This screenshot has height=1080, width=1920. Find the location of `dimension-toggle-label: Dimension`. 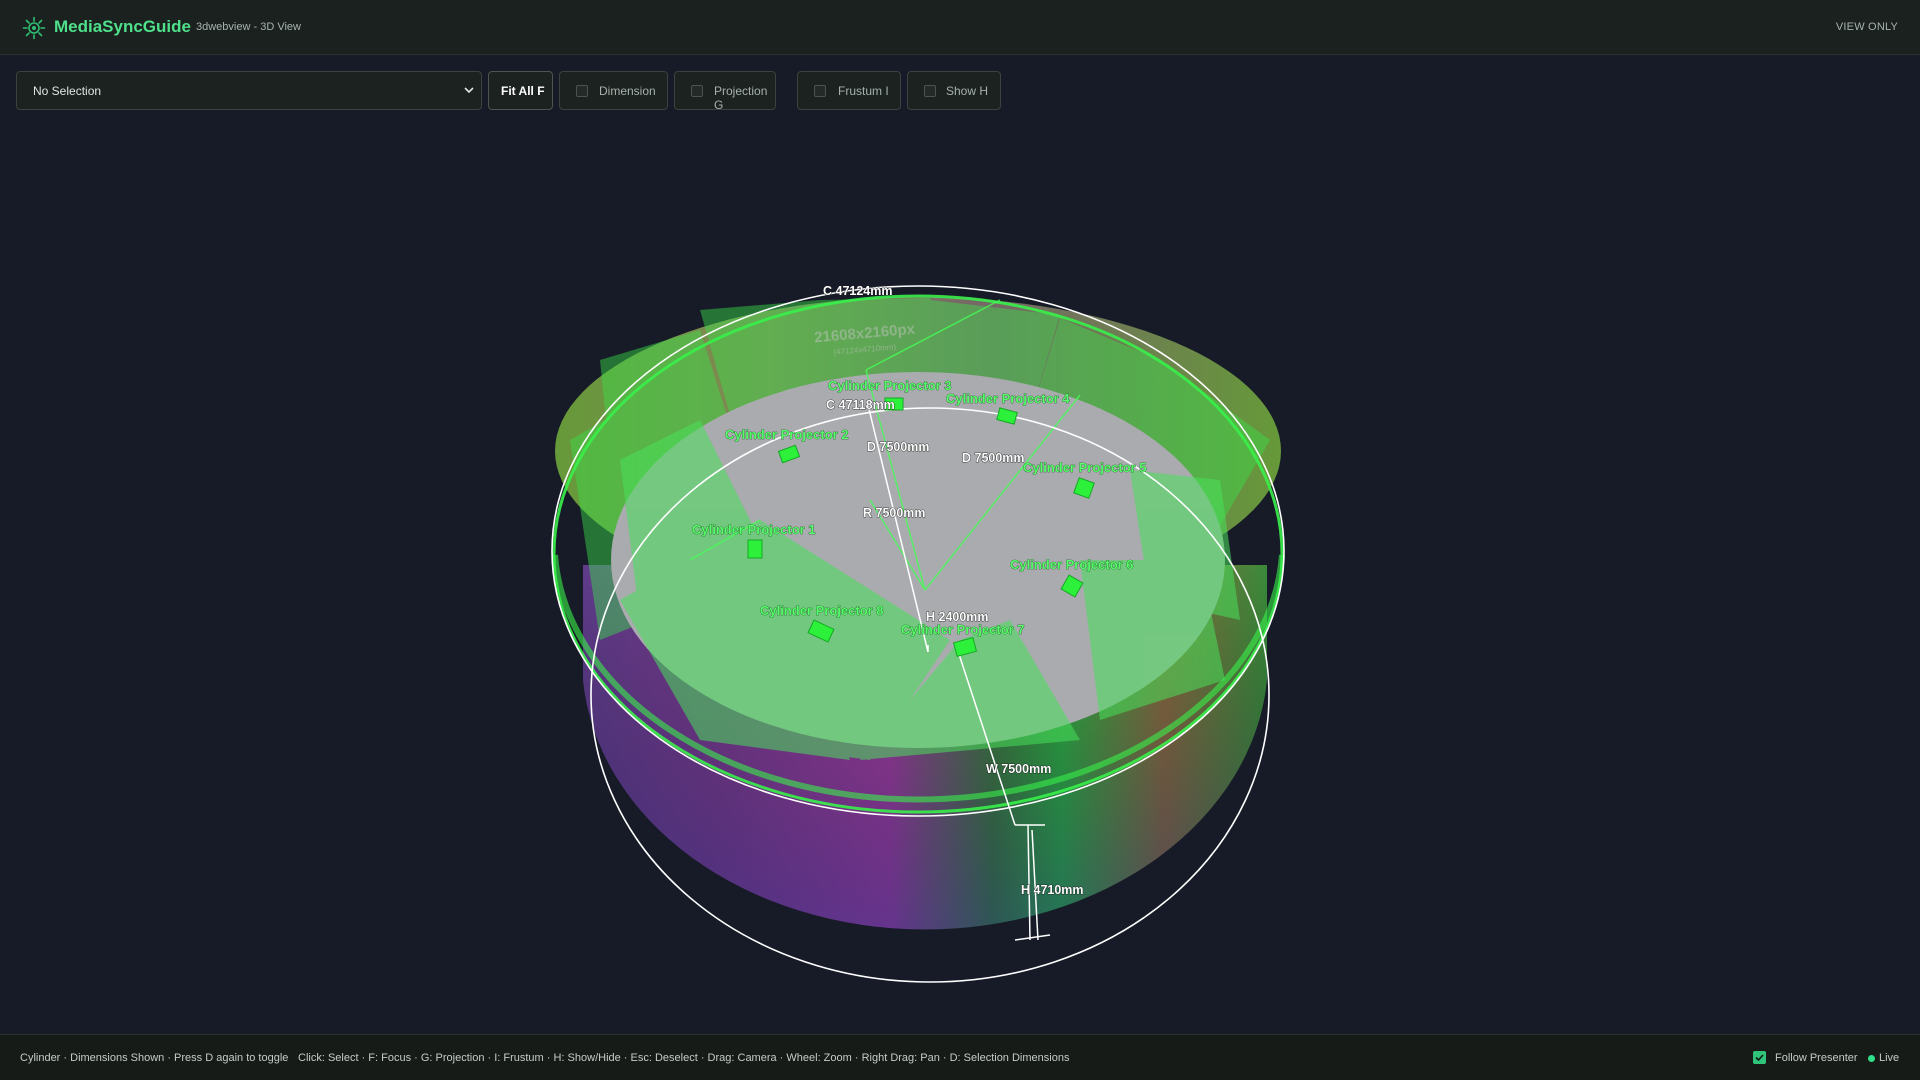

dimension-toggle-label: Dimension is located at coordinates (627, 91).